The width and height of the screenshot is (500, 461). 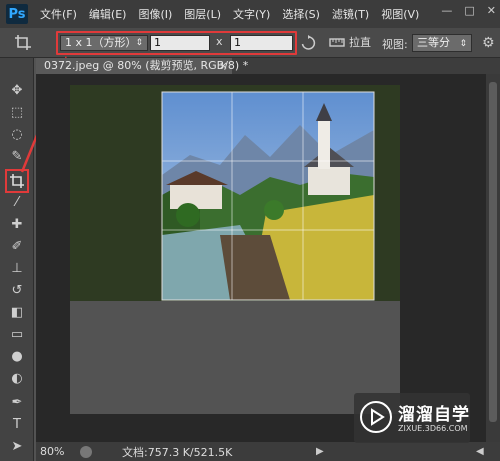 I want to click on menu-image: 图像(I), so click(x=155, y=14).